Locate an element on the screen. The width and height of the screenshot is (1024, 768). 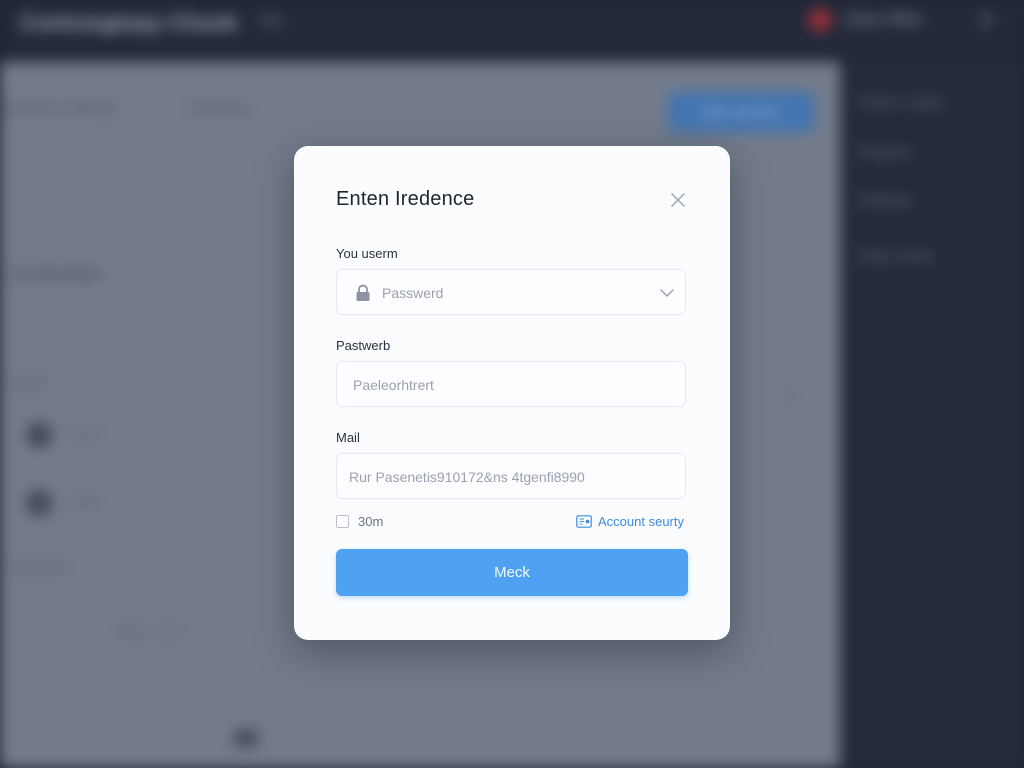
dialog-title: Enten Iredence is located at coordinates (405, 199).